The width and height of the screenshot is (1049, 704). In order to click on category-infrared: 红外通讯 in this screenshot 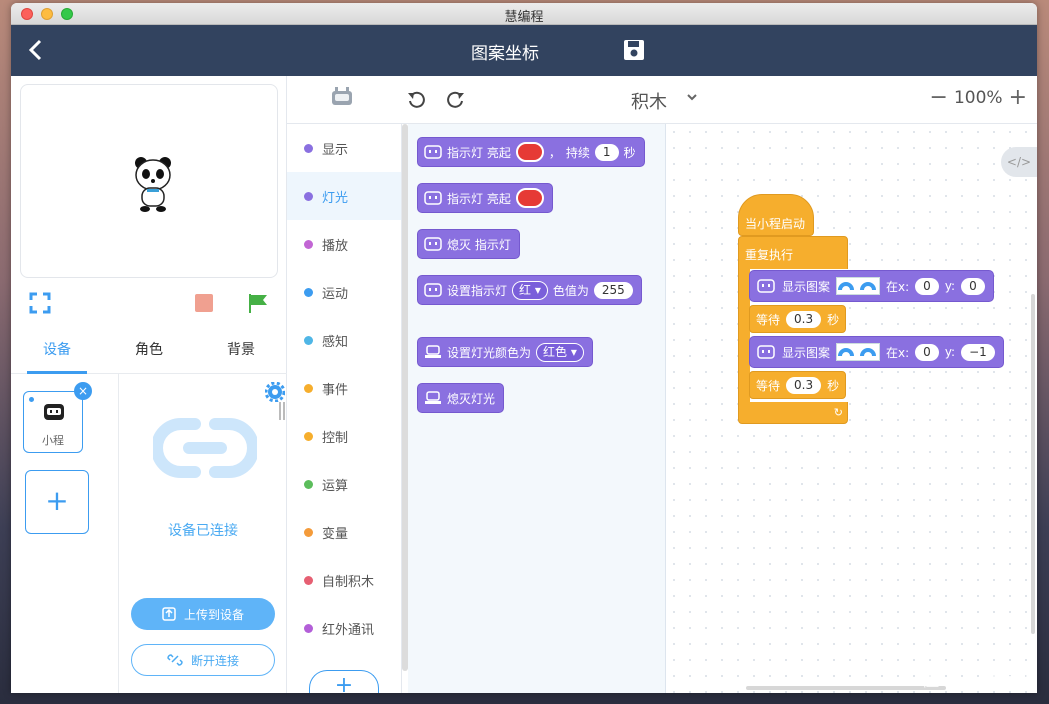, I will do `click(344, 628)`.